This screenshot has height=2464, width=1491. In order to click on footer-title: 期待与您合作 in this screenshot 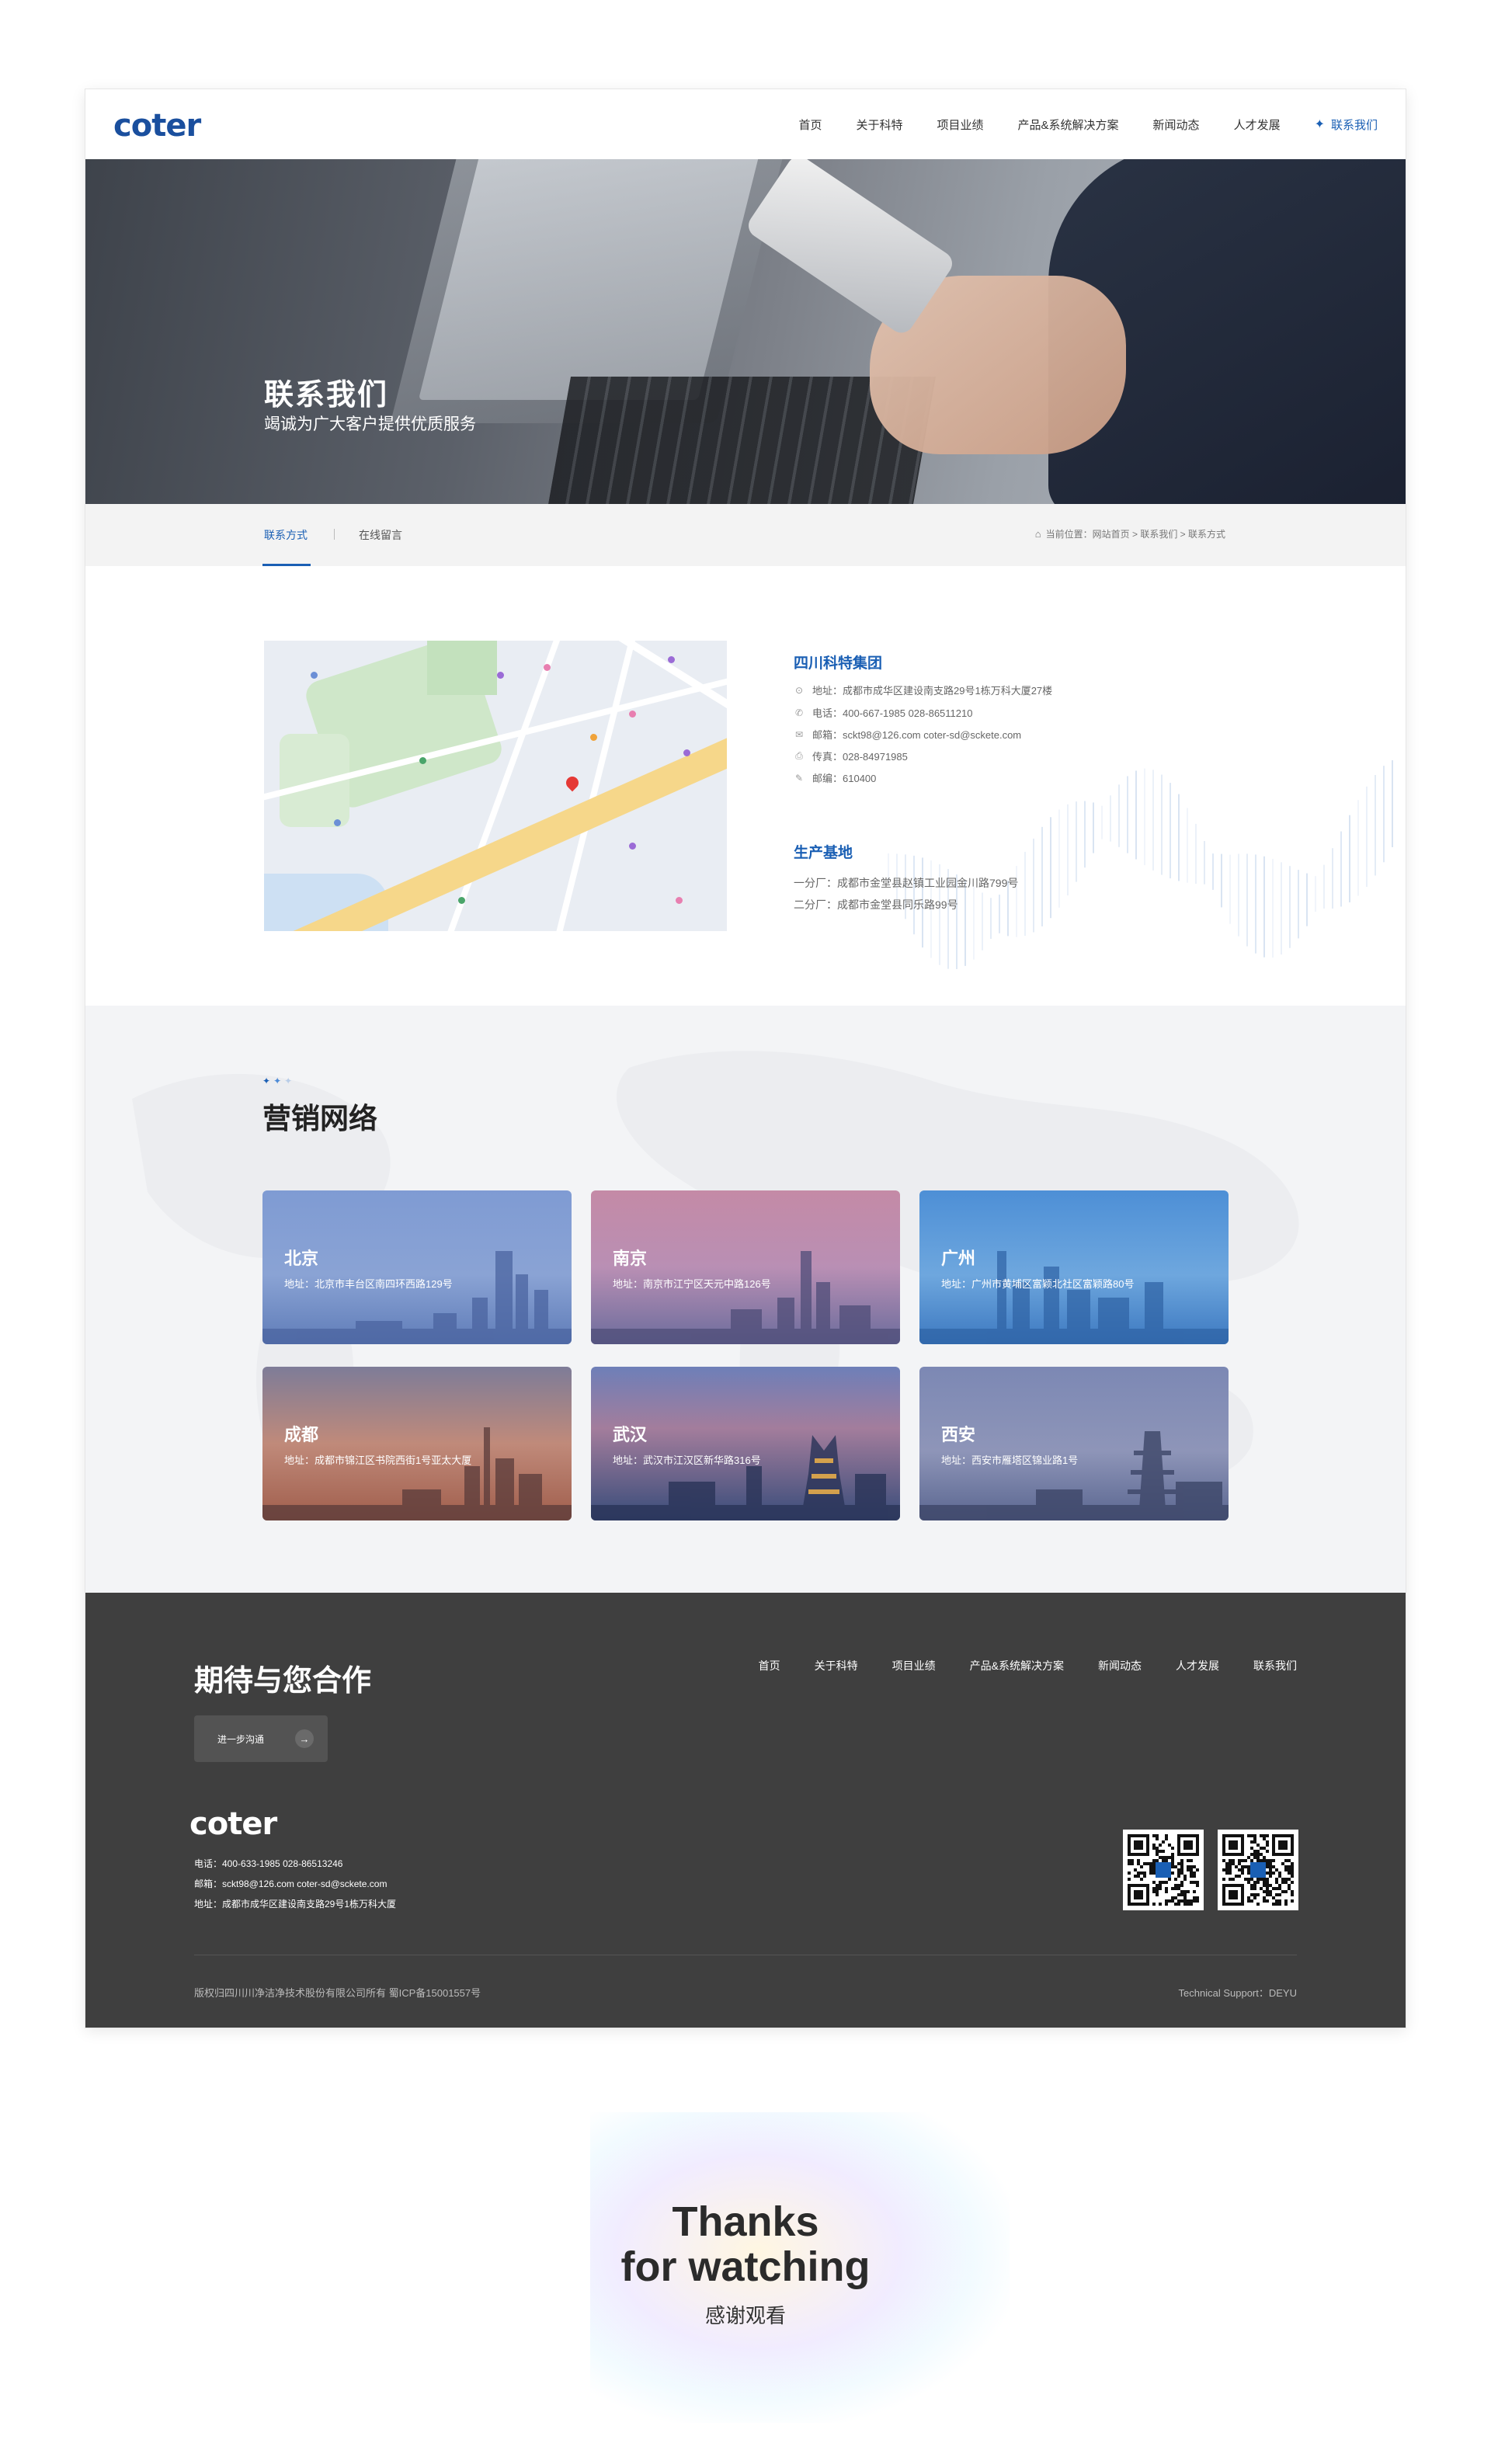, I will do `click(283, 1682)`.